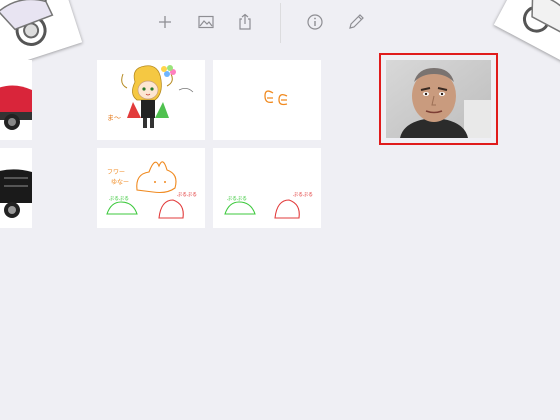 This screenshot has height=420, width=560. What do you see at coordinates (16, 107) in the screenshot?
I see `red-scooter-sketch` at bounding box center [16, 107].